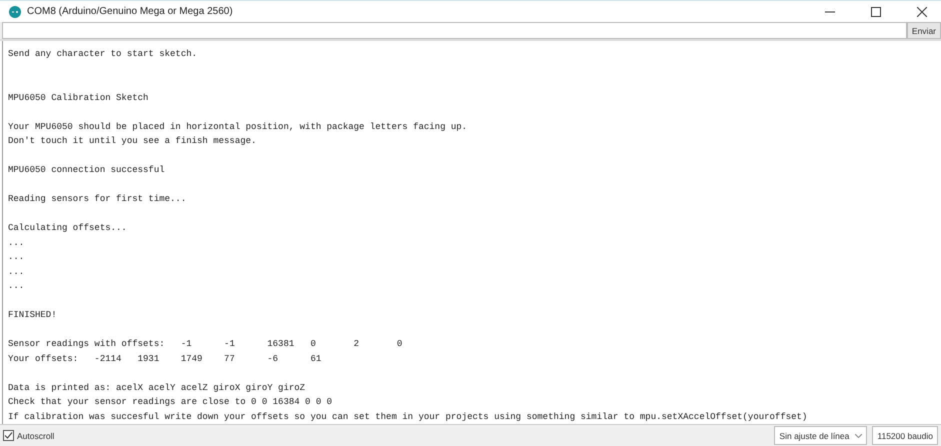 The width and height of the screenshot is (941, 446). I want to click on output-line: Data is printed as: acelX acelY acelZ giroX giroY giroZ, so click(157, 388).